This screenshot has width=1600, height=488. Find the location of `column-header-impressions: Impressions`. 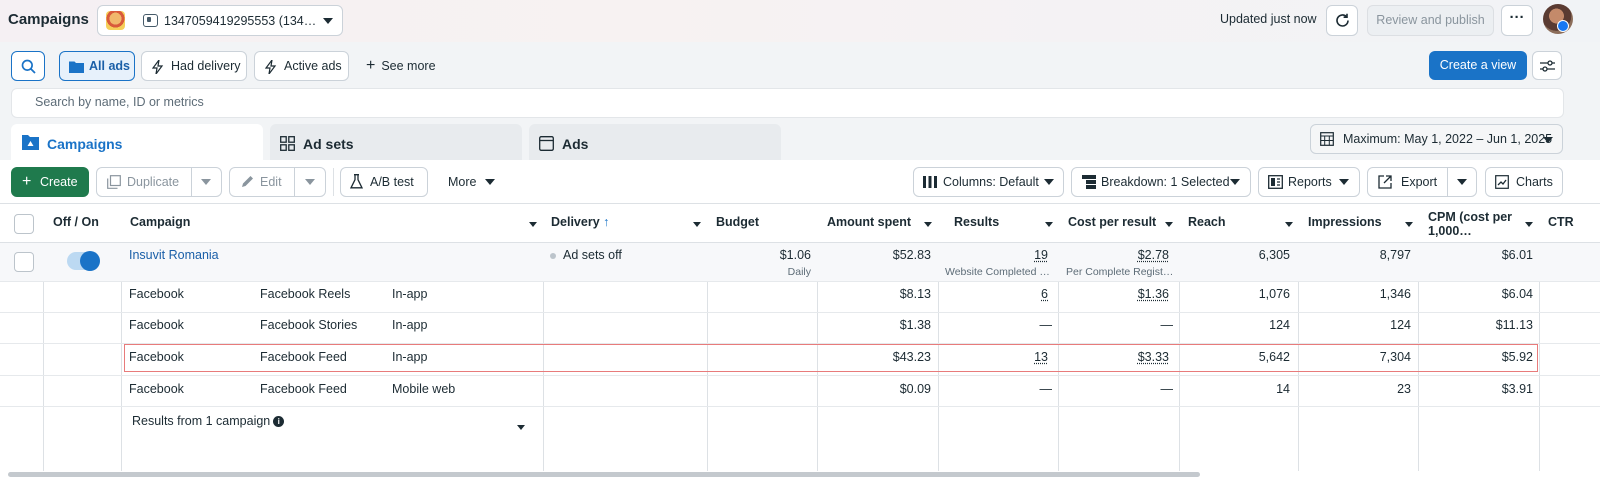

column-header-impressions: Impressions is located at coordinates (1345, 222).